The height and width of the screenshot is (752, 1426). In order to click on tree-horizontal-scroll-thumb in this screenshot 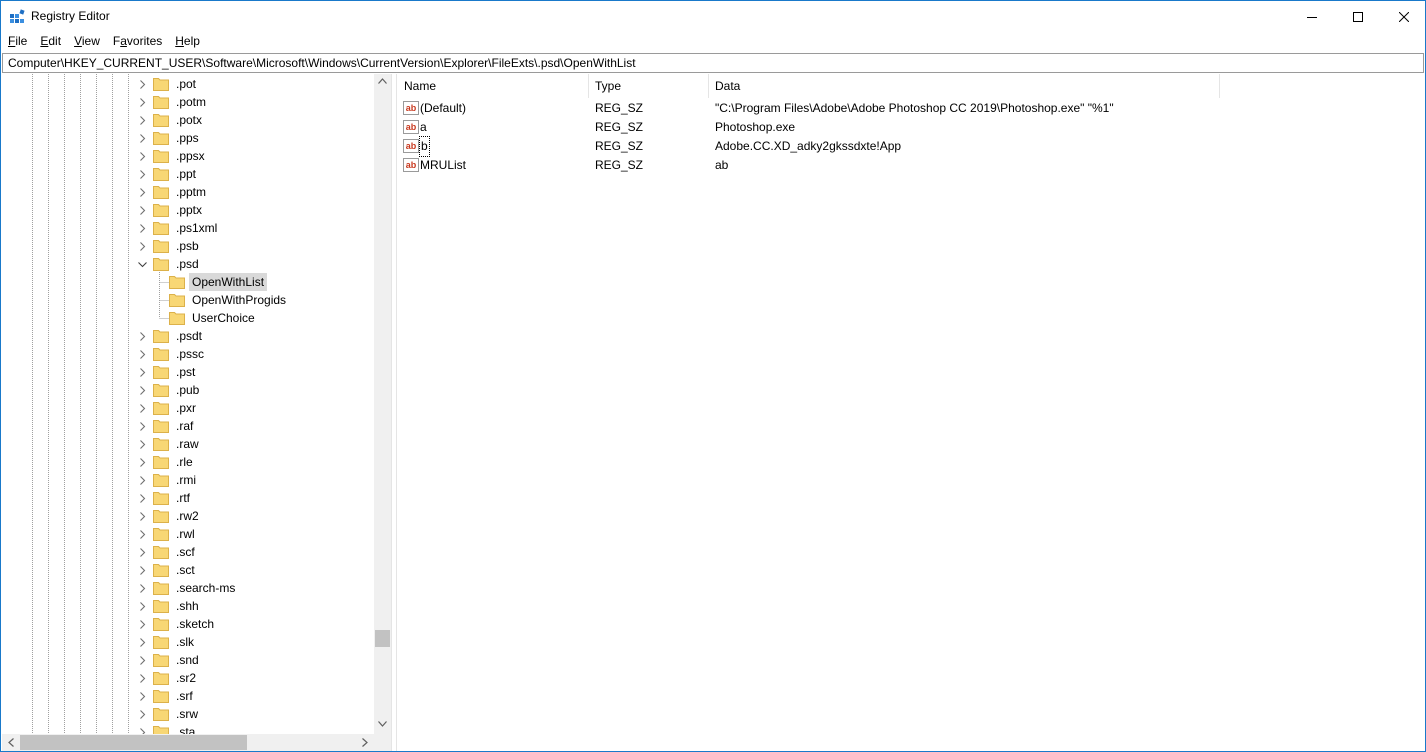, I will do `click(133, 742)`.